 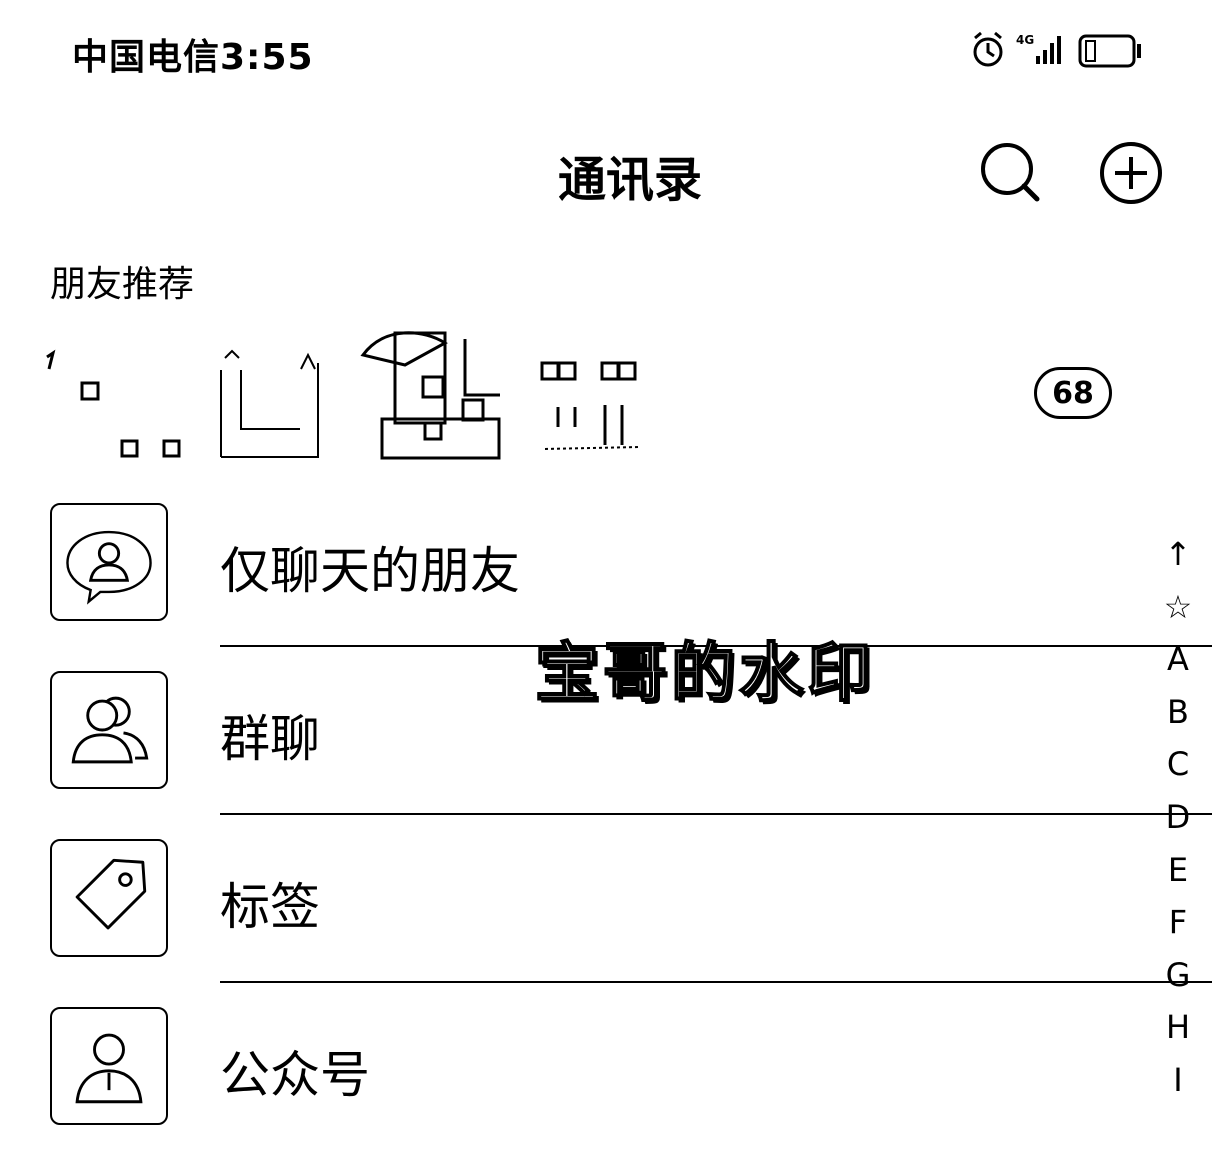 What do you see at coordinates (1048, 50) in the screenshot?
I see `signal-icon` at bounding box center [1048, 50].